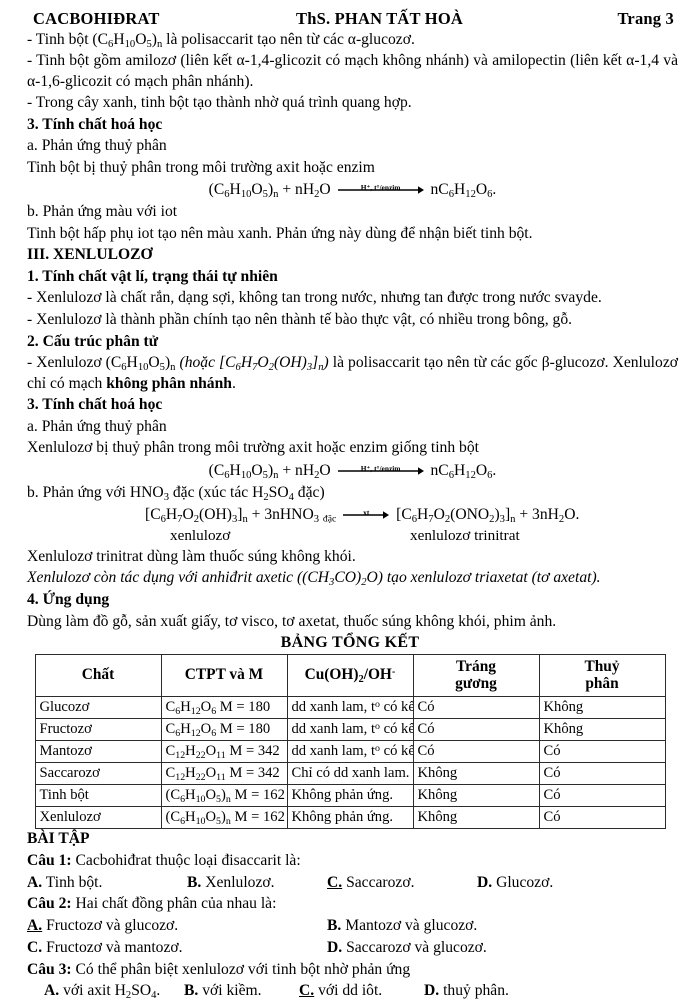  I want to click on starch-subheading-hydrolysis: a. Phản ứng thuỷ phân, so click(97, 146).